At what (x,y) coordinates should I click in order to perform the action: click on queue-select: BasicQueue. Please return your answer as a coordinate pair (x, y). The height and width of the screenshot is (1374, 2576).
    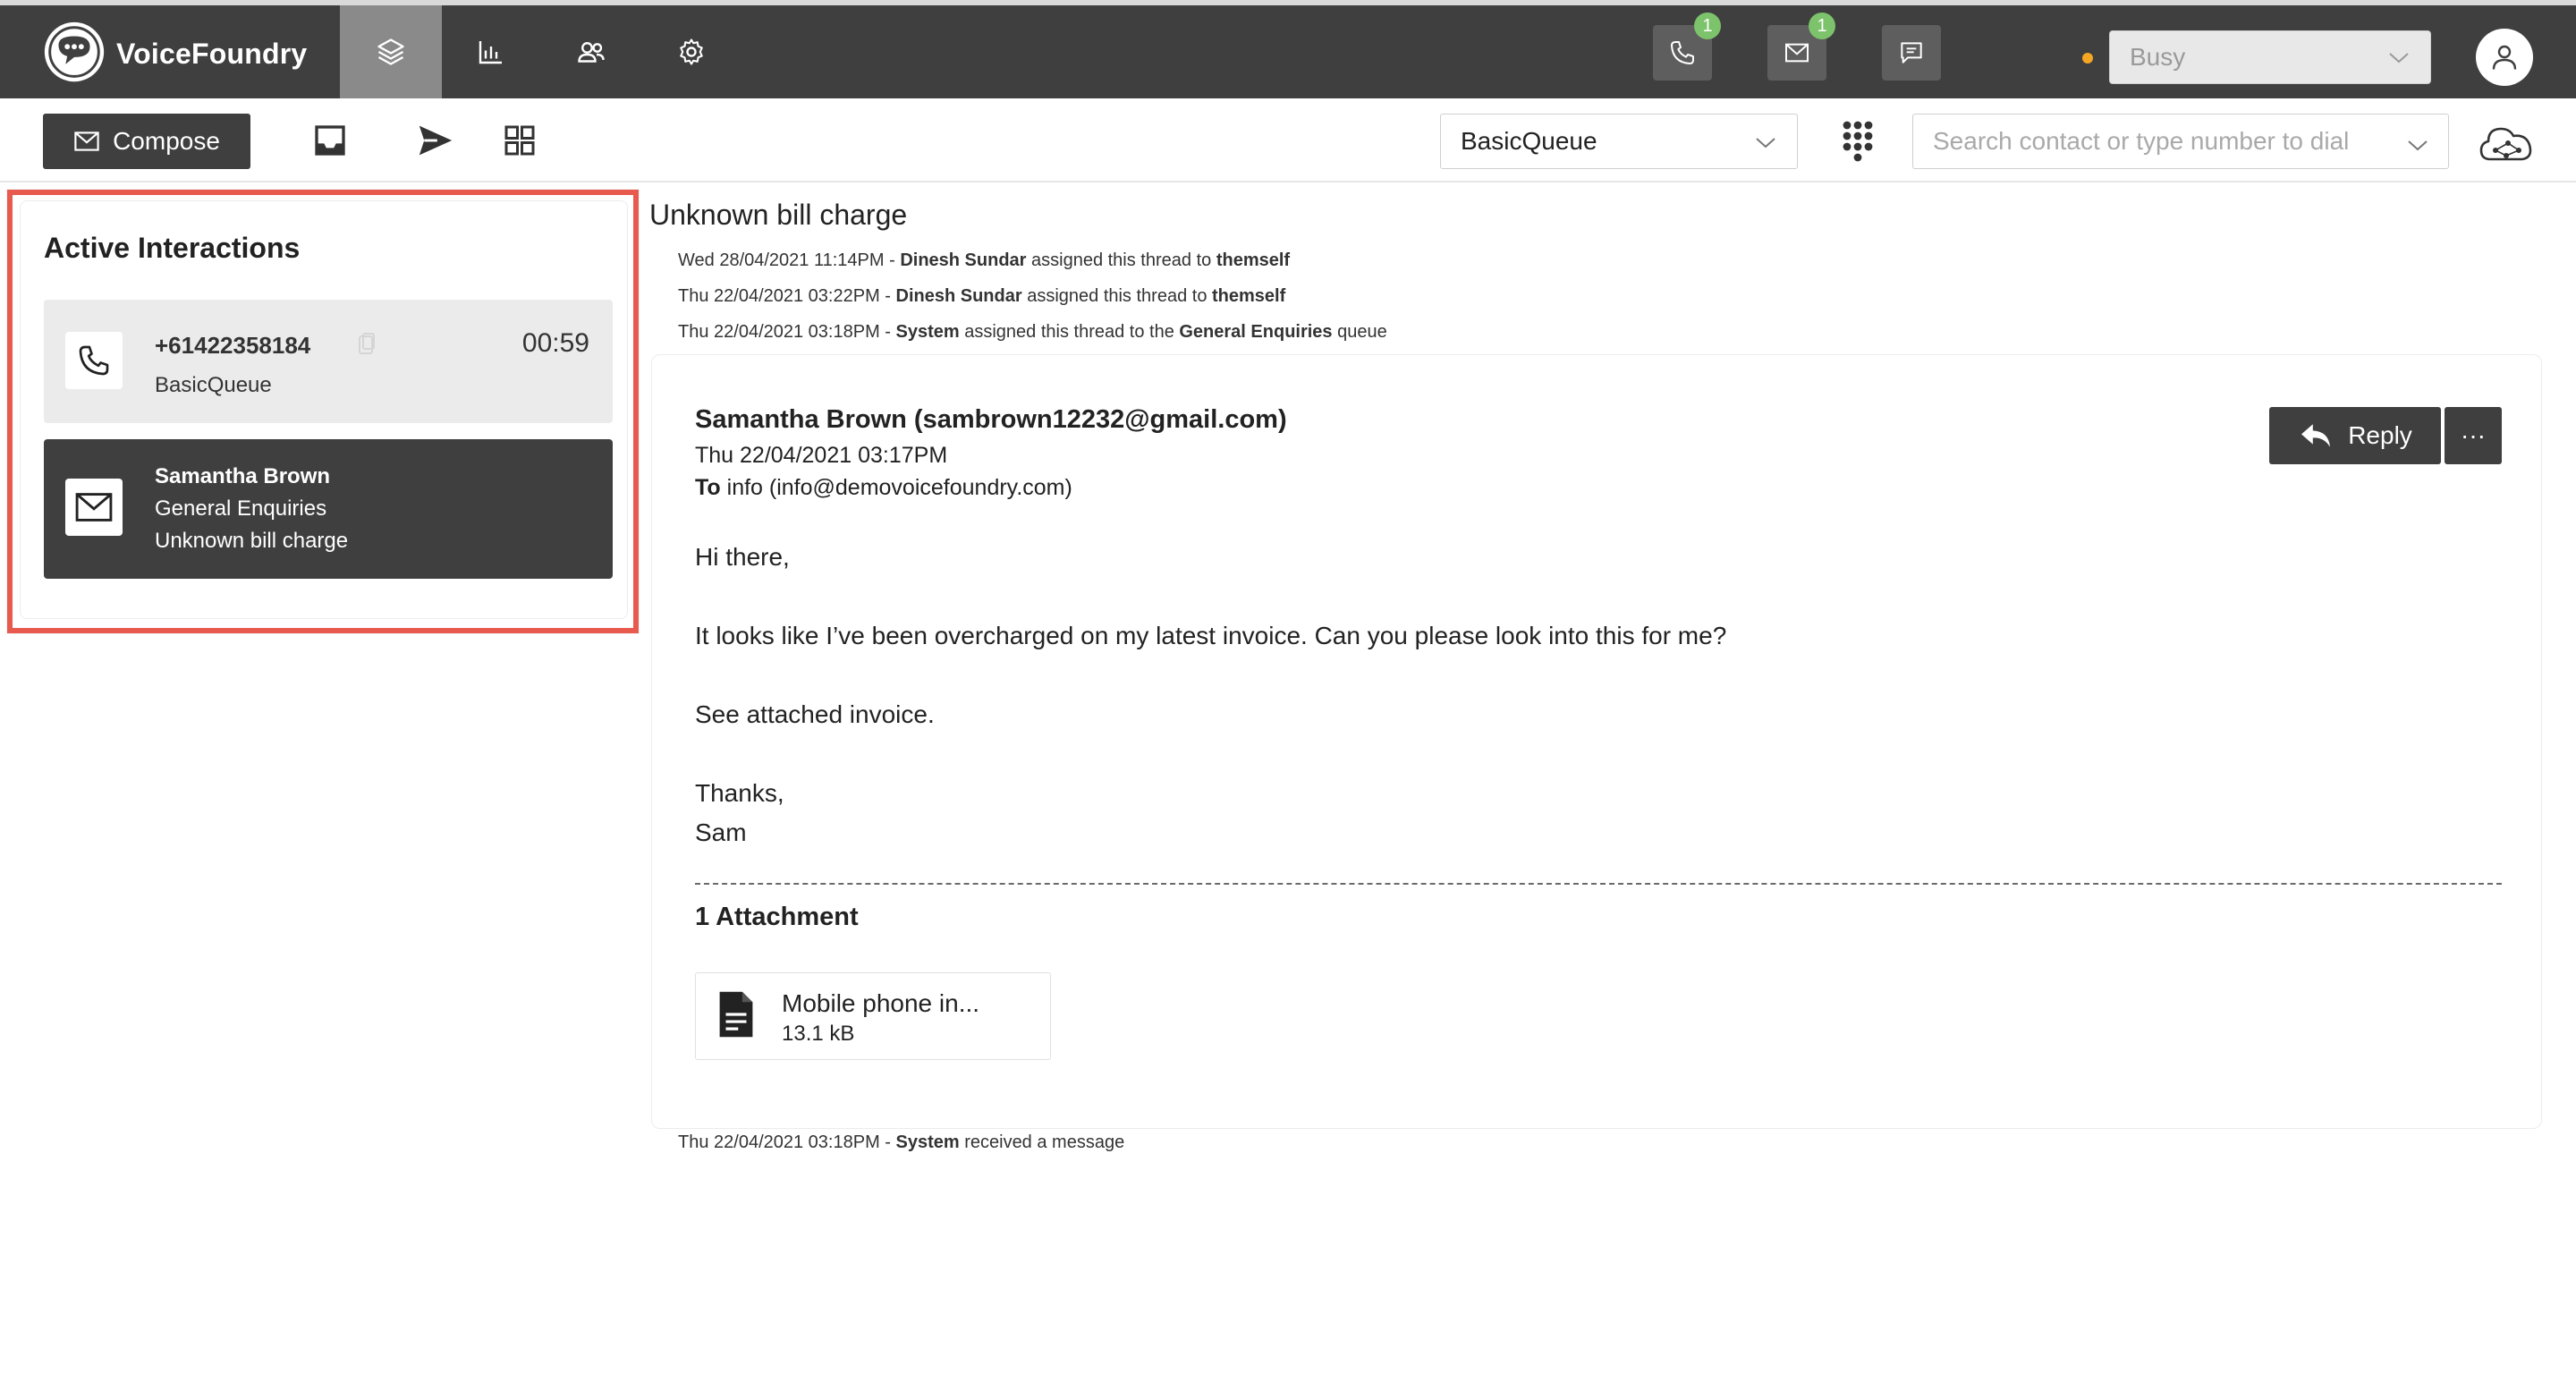
    Looking at the image, I should click on (1619, 141).